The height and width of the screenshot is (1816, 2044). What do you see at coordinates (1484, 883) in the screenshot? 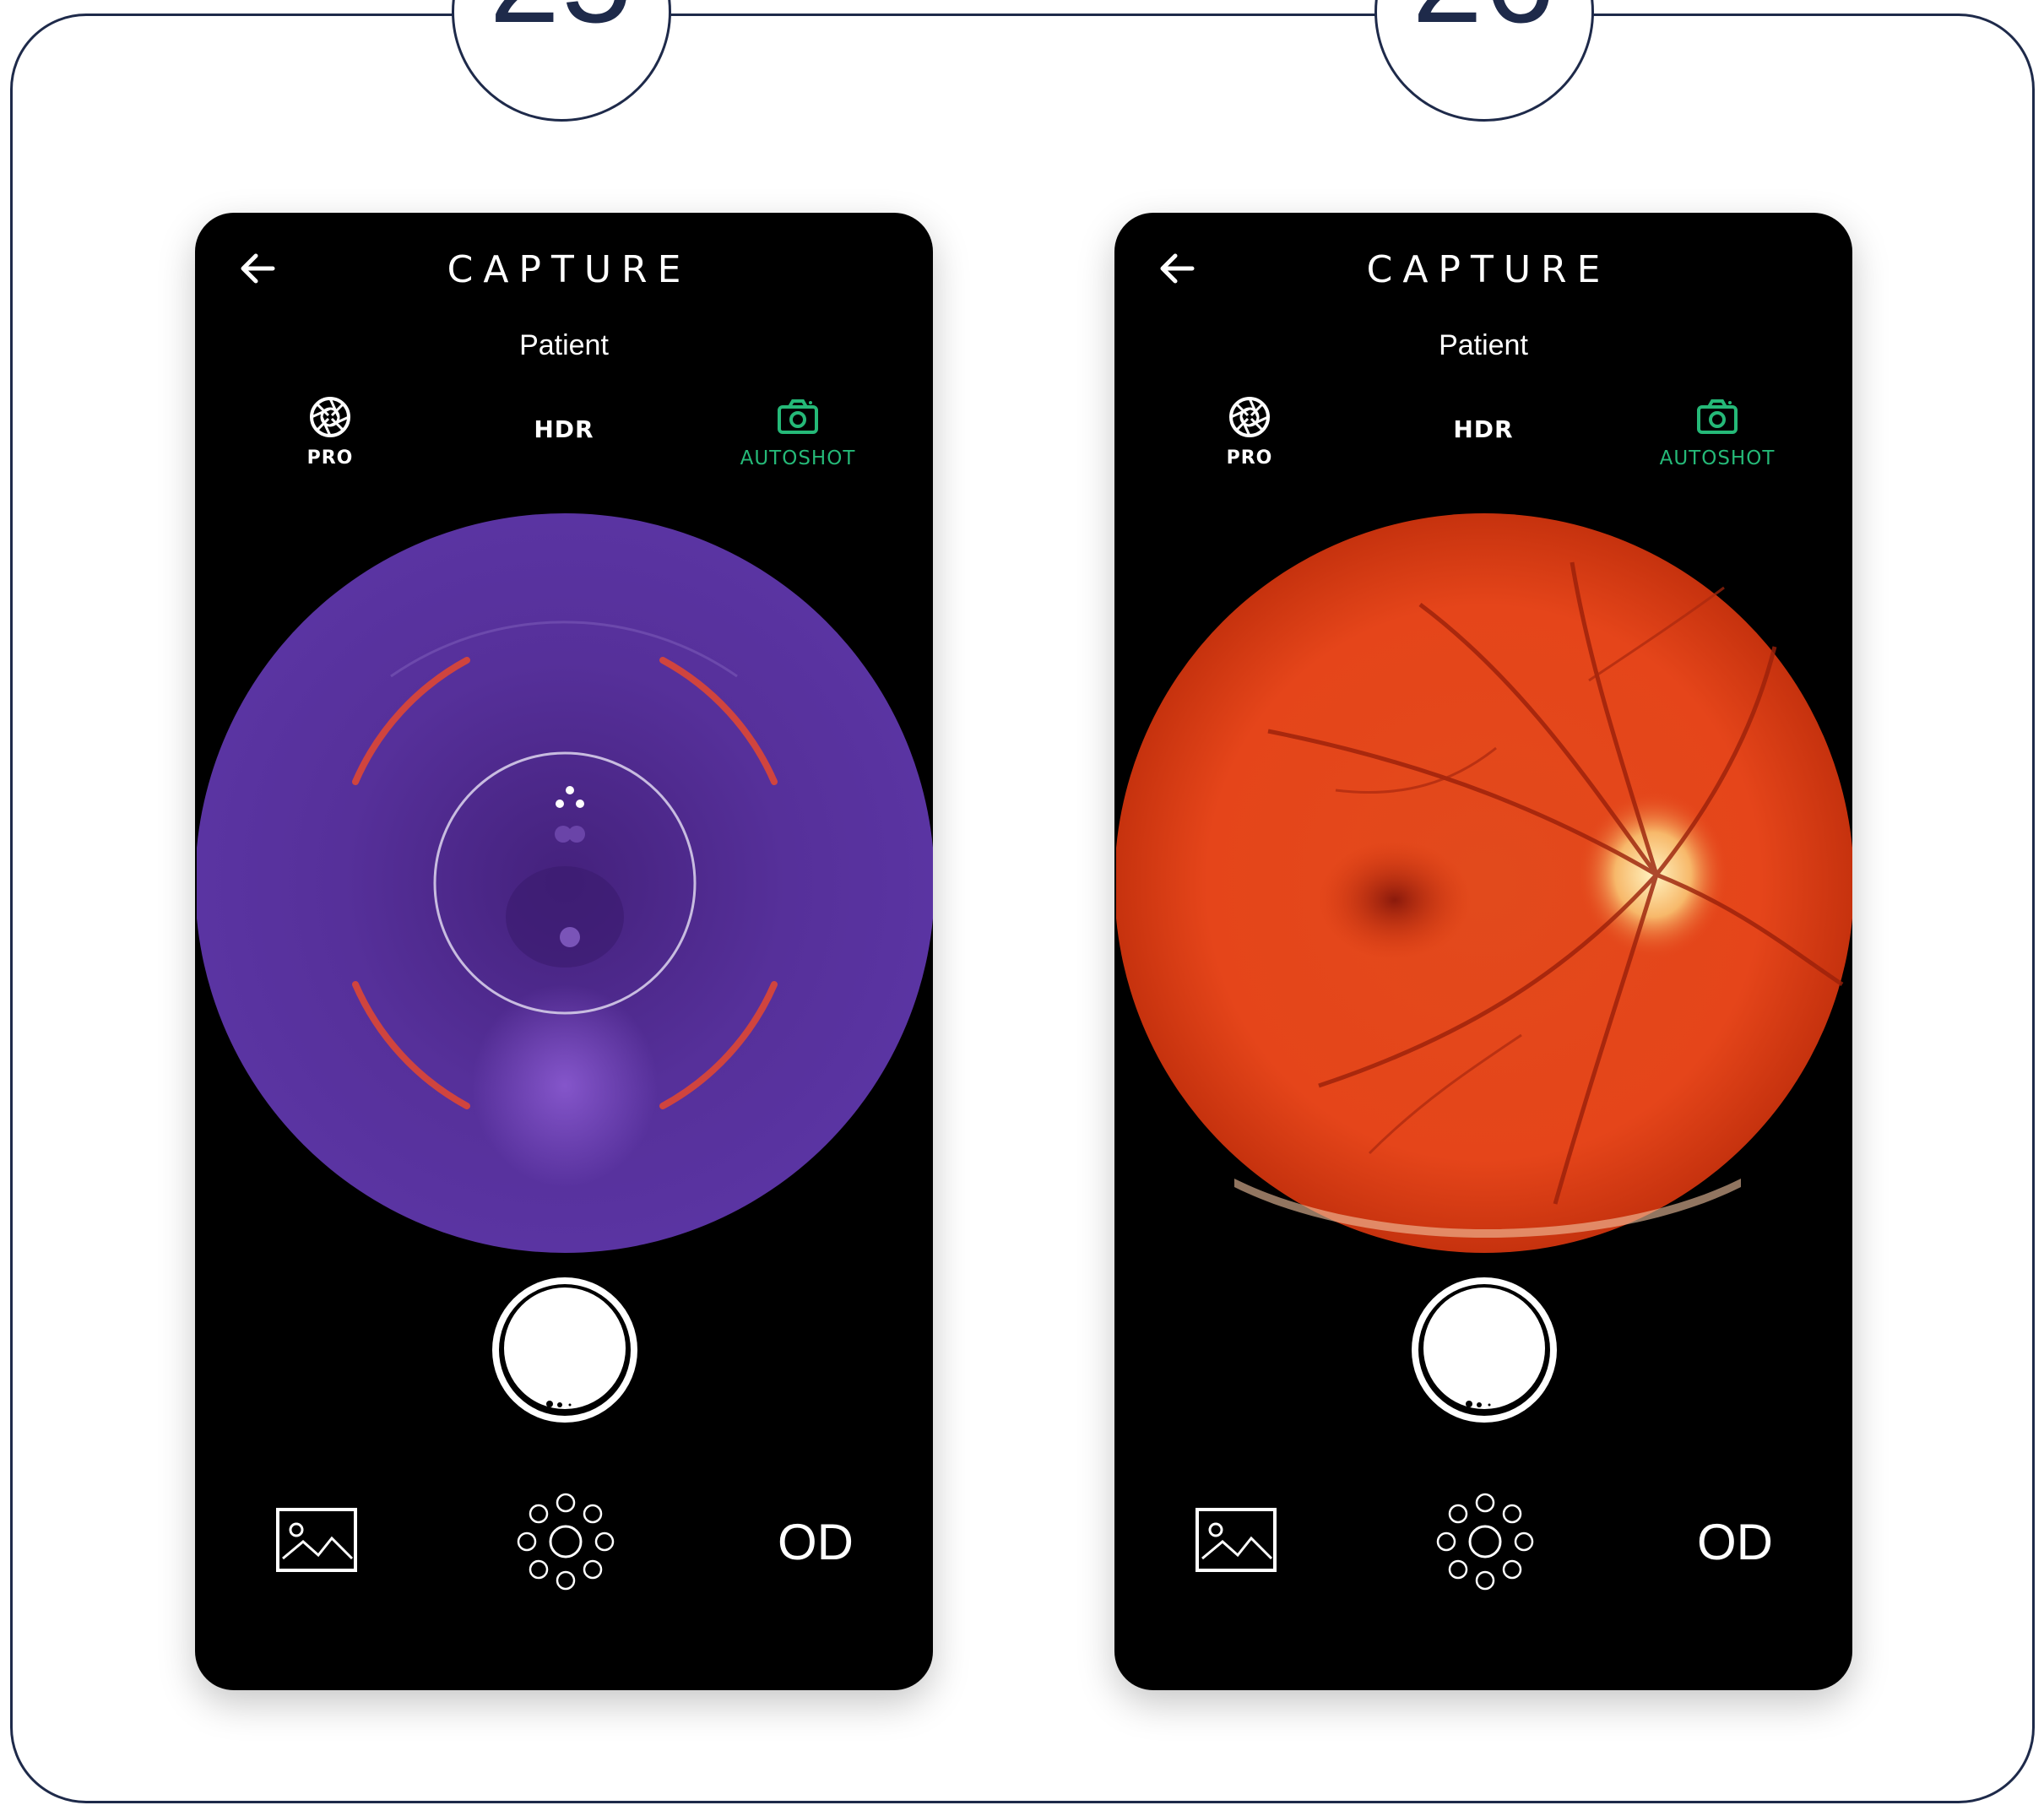
I see `fundus-image` at bounding box center [1484, 883].